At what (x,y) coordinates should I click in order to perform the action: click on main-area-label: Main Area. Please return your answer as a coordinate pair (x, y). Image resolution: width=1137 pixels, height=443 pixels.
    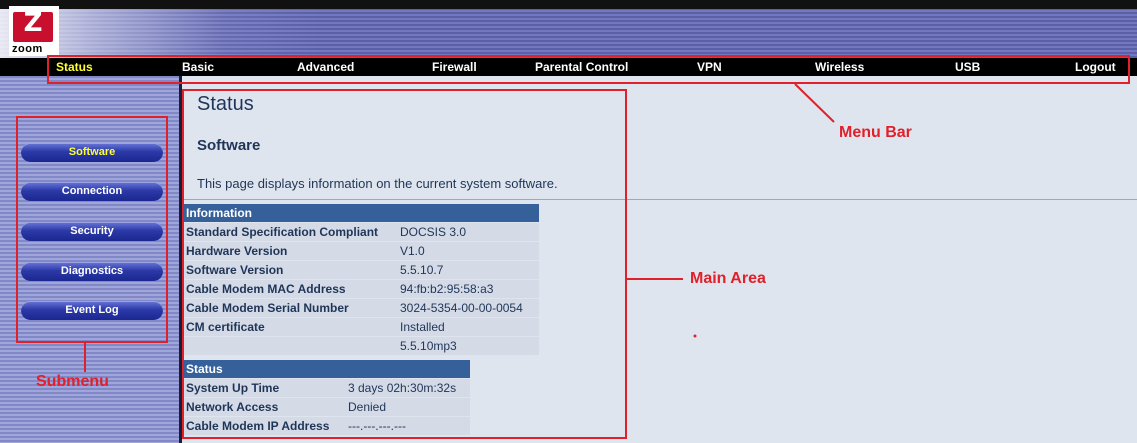
    Looking at the image, I should click on (728, 278).